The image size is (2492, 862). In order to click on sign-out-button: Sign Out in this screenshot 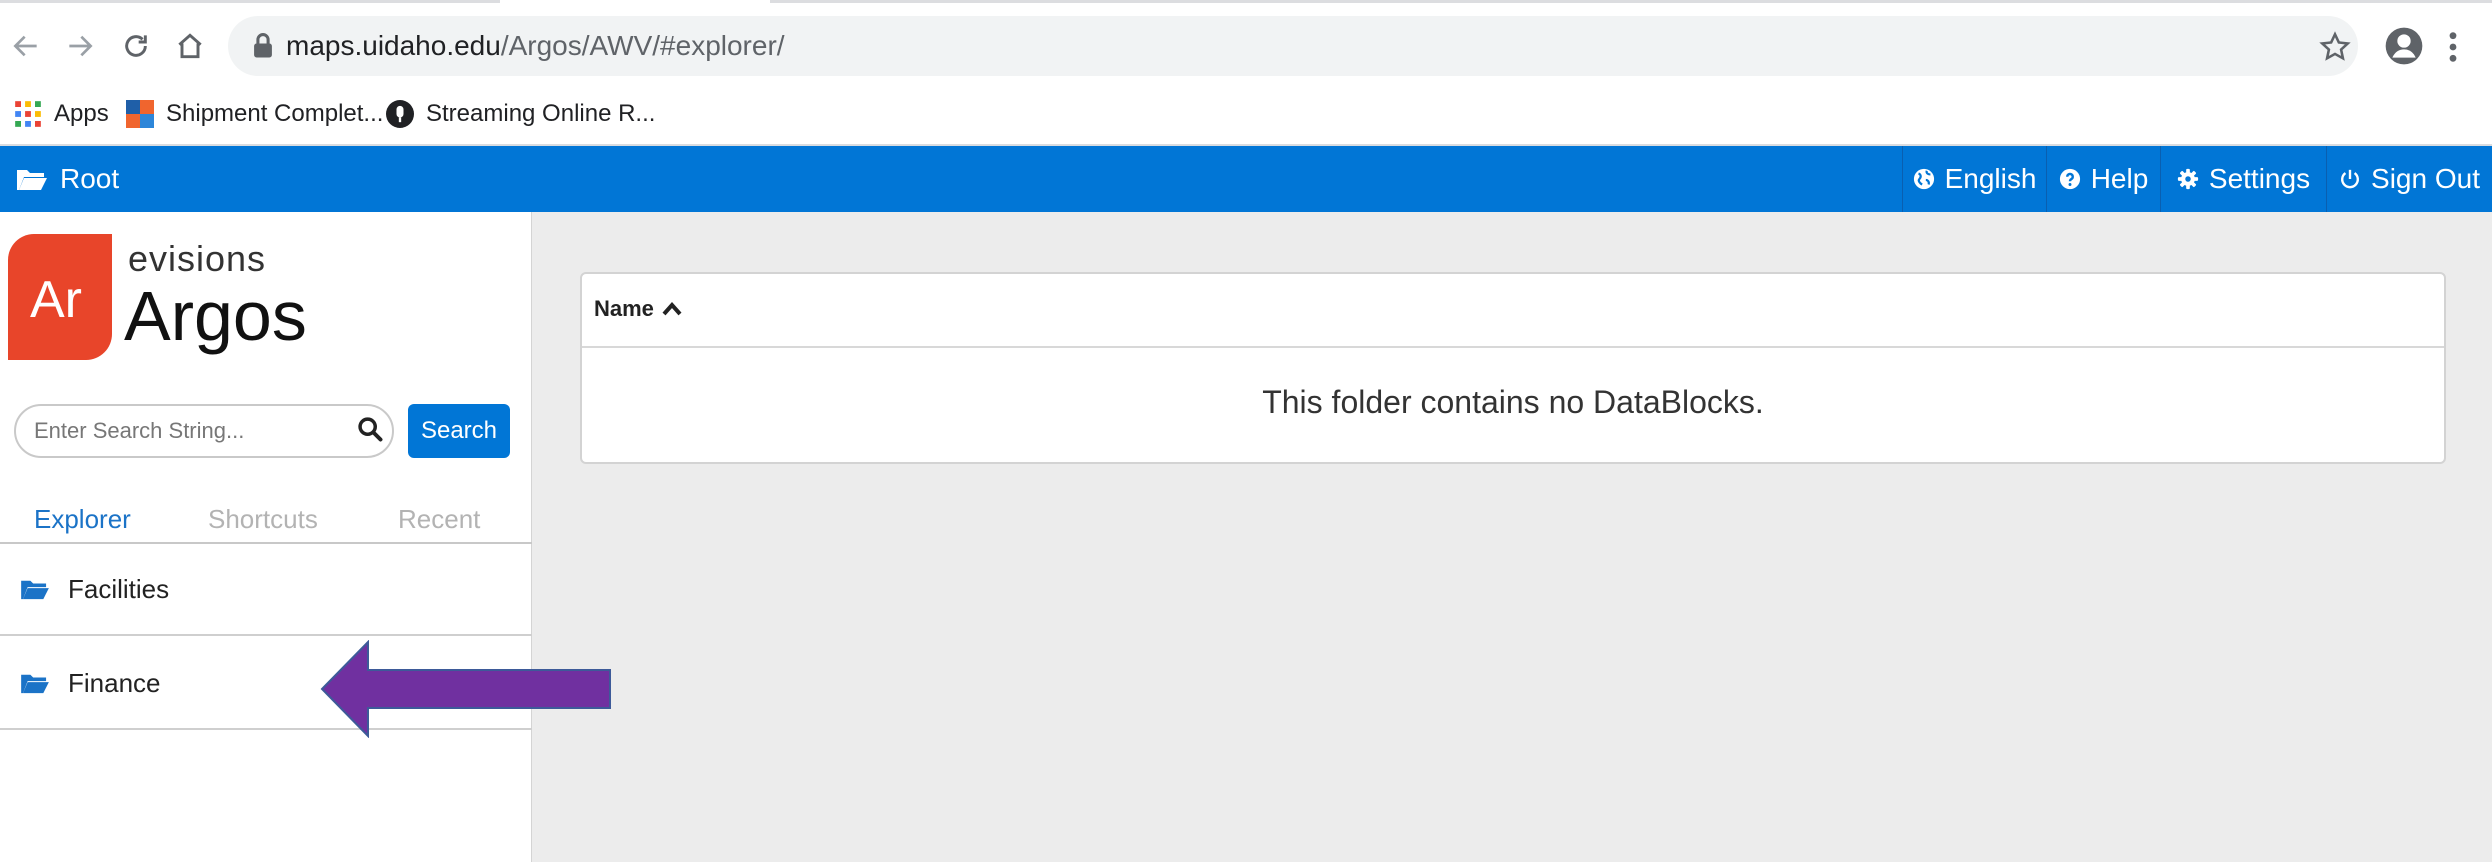, I will do `click(2409, 179)`.